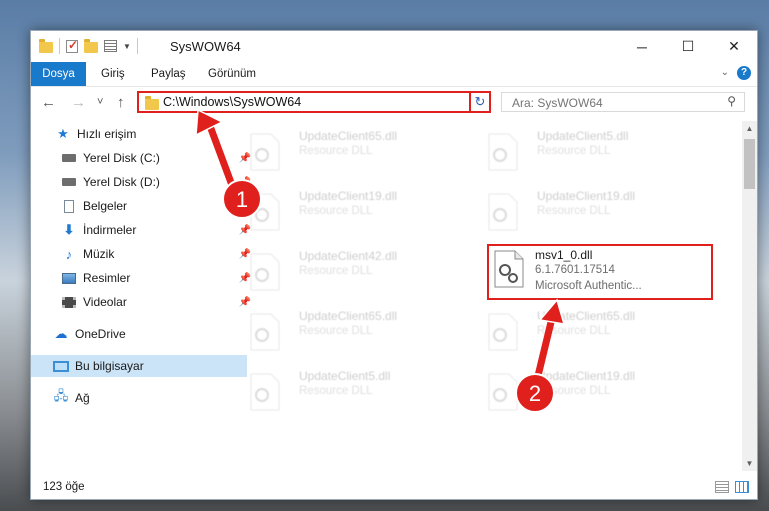 The height and width of the screenshot is (511, 769). What do you see at coordinates (394, 488) in the screenshot?
I see `status-bar: 123 öğe` at bounding box center [394, 488].